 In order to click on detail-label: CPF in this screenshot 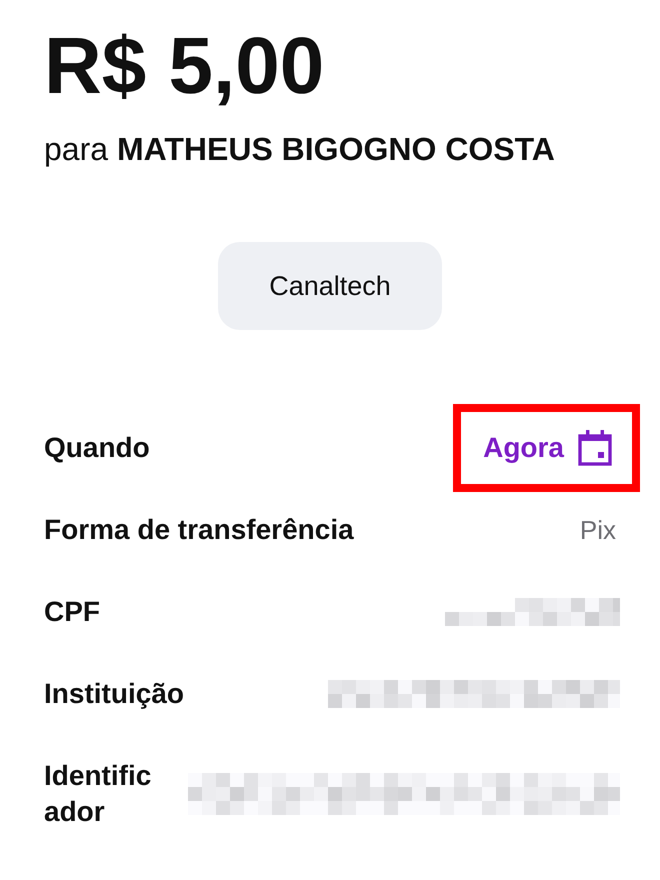, I will do `click(72, 612)`.